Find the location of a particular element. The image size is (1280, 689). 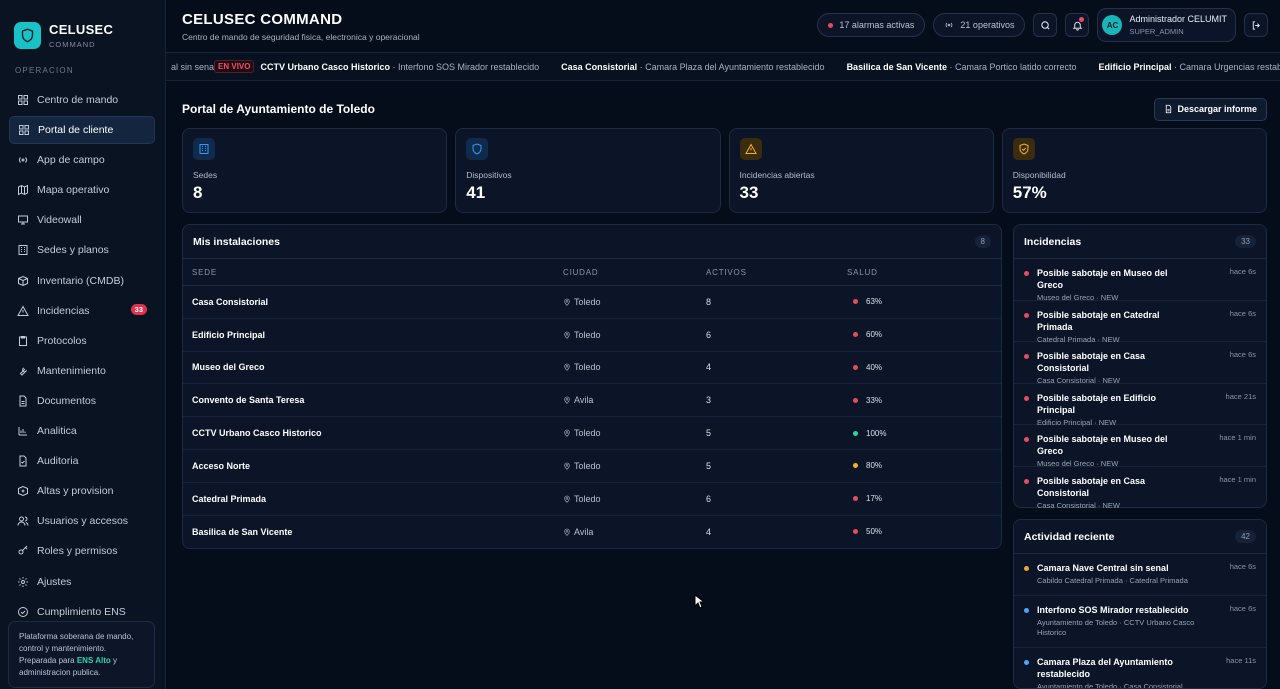

logout-button is located at coordinates (1256, 25).